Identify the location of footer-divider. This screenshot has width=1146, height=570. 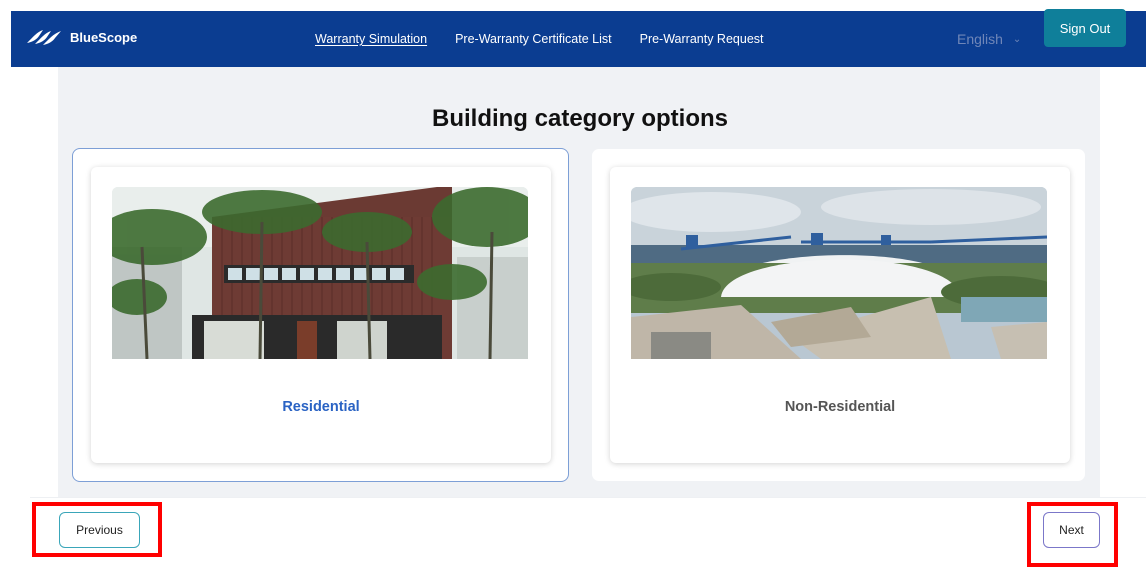
(588, 497).